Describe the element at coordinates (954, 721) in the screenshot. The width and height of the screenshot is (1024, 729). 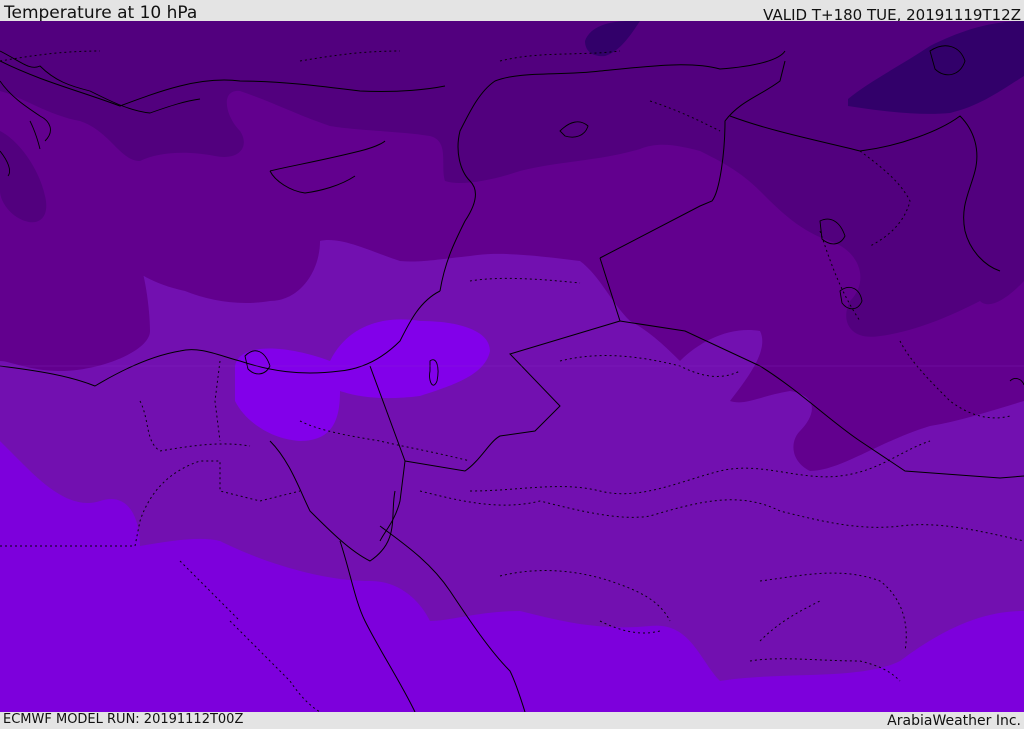
I see `credit-label: ArabiaWeather Inc.` at that location.